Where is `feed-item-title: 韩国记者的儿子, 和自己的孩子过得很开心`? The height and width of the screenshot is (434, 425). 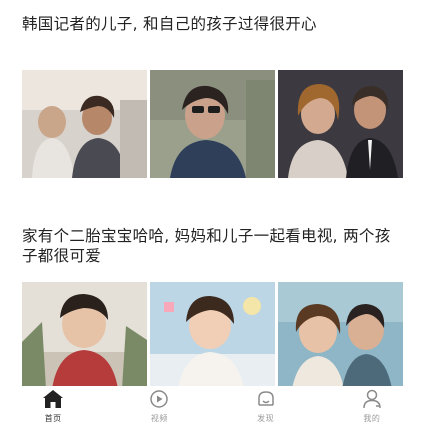 feed-item-title: 韩国记者的儿子, 和自己的孩子过得很开心 is located at coordinates (212, 34).